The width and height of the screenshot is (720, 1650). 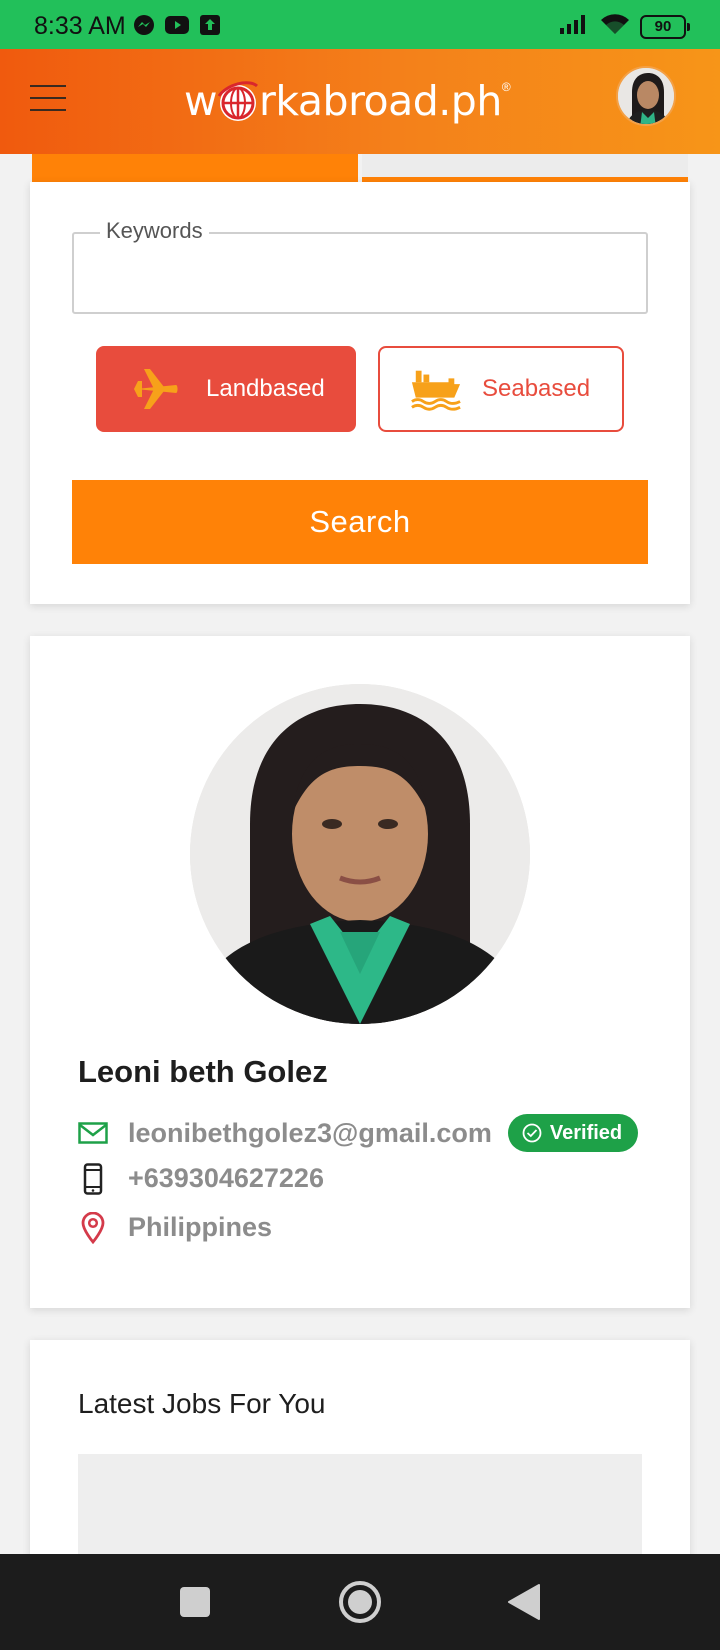 I want to click on tab-right, so click(x=525, y=168).